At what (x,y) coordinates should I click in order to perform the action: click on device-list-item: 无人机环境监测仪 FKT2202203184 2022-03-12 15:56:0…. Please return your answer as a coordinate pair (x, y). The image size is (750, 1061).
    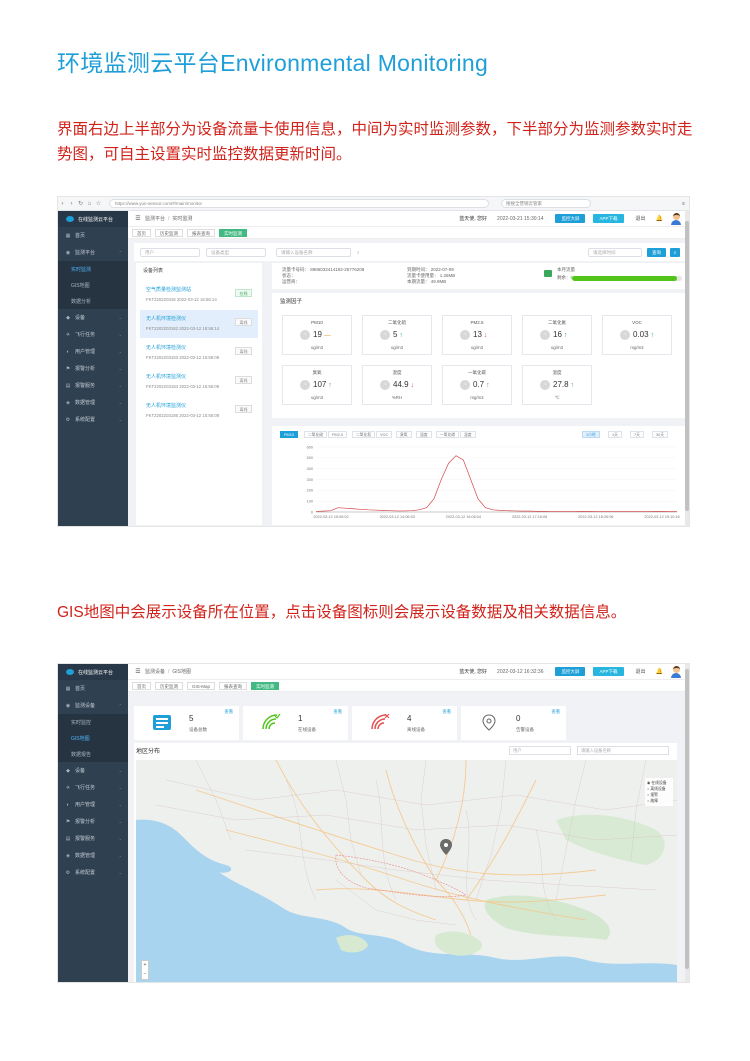
    Looking at the image, I should click on (199, 382).